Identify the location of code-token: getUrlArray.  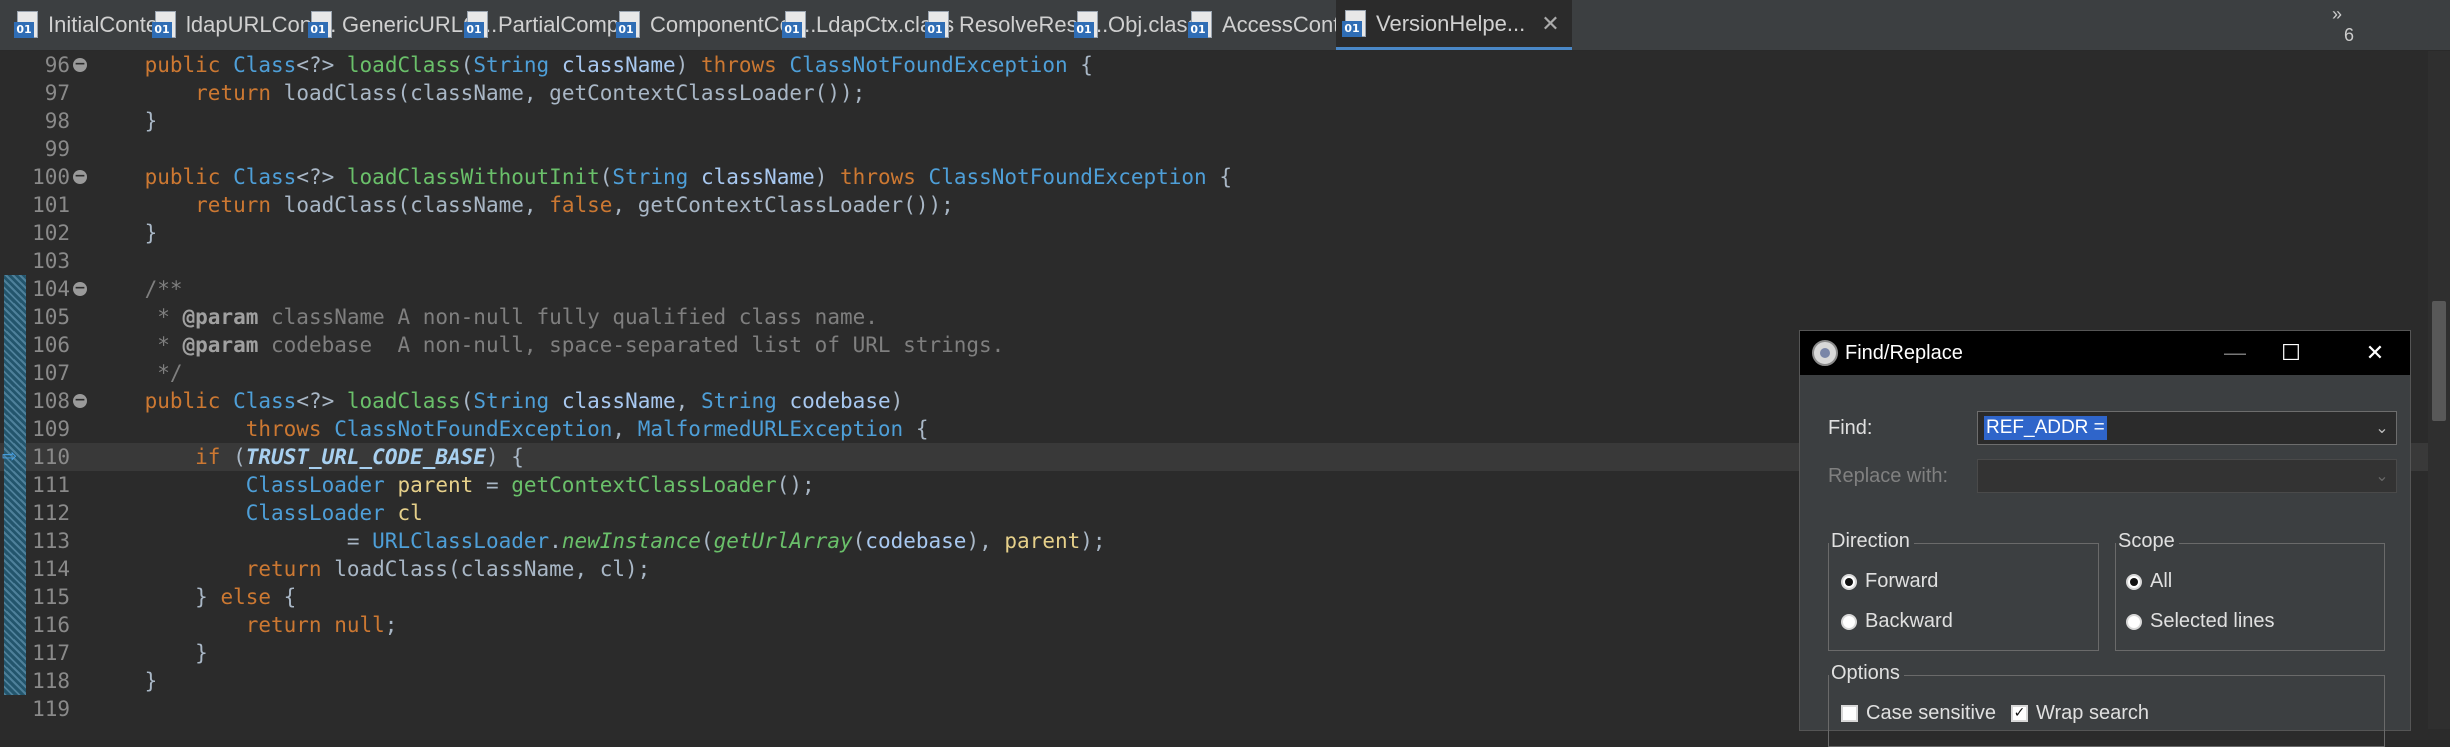
(783, 541).